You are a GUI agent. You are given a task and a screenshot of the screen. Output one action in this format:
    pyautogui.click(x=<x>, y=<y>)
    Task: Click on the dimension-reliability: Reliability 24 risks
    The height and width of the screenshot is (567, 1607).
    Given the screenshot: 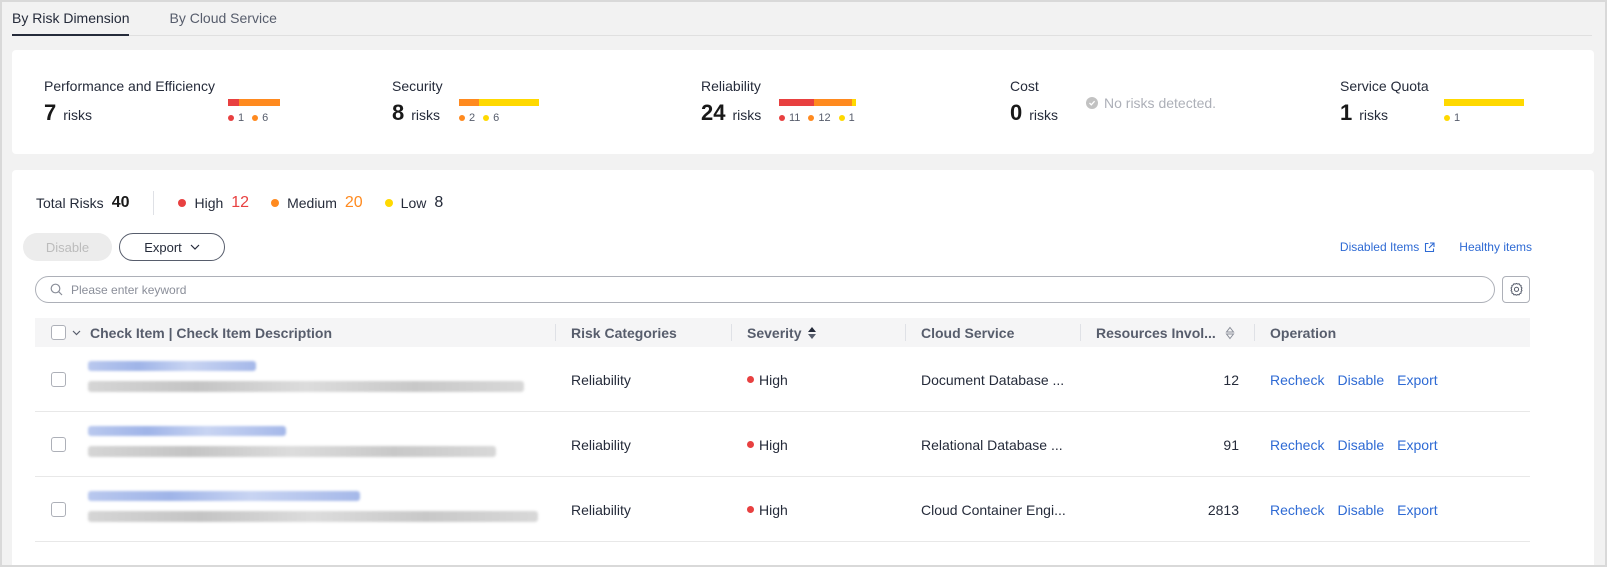 What is the action you would take?
    pyautogui.click(x=731, y=102)
    